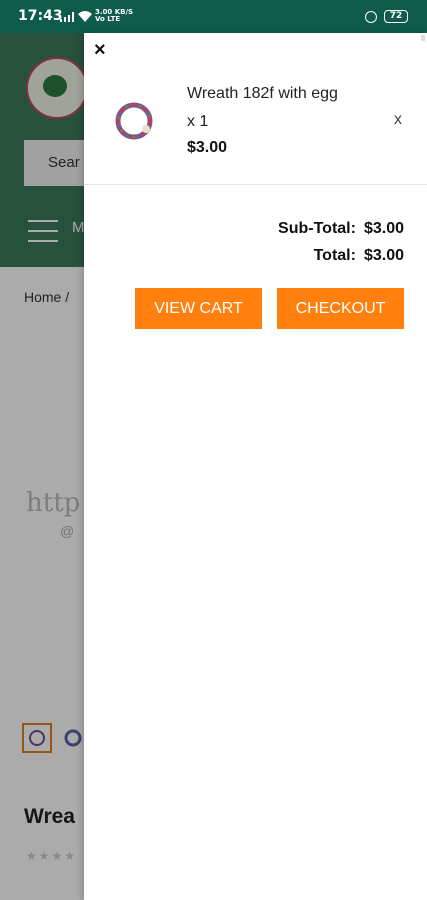 This screenshot has width=427, height=900. What do you see at coordinates (371, 17) in the screenshot?
I see `alarm-icon` at bounding box center [371, 17].